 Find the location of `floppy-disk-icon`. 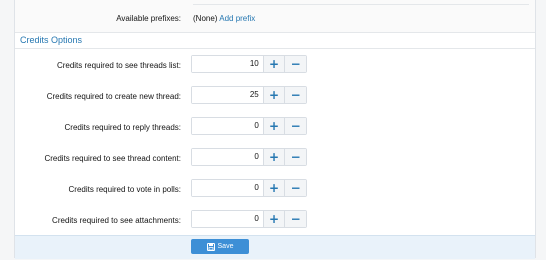

floppy-disk-icon is located at coordinates (210, 246).